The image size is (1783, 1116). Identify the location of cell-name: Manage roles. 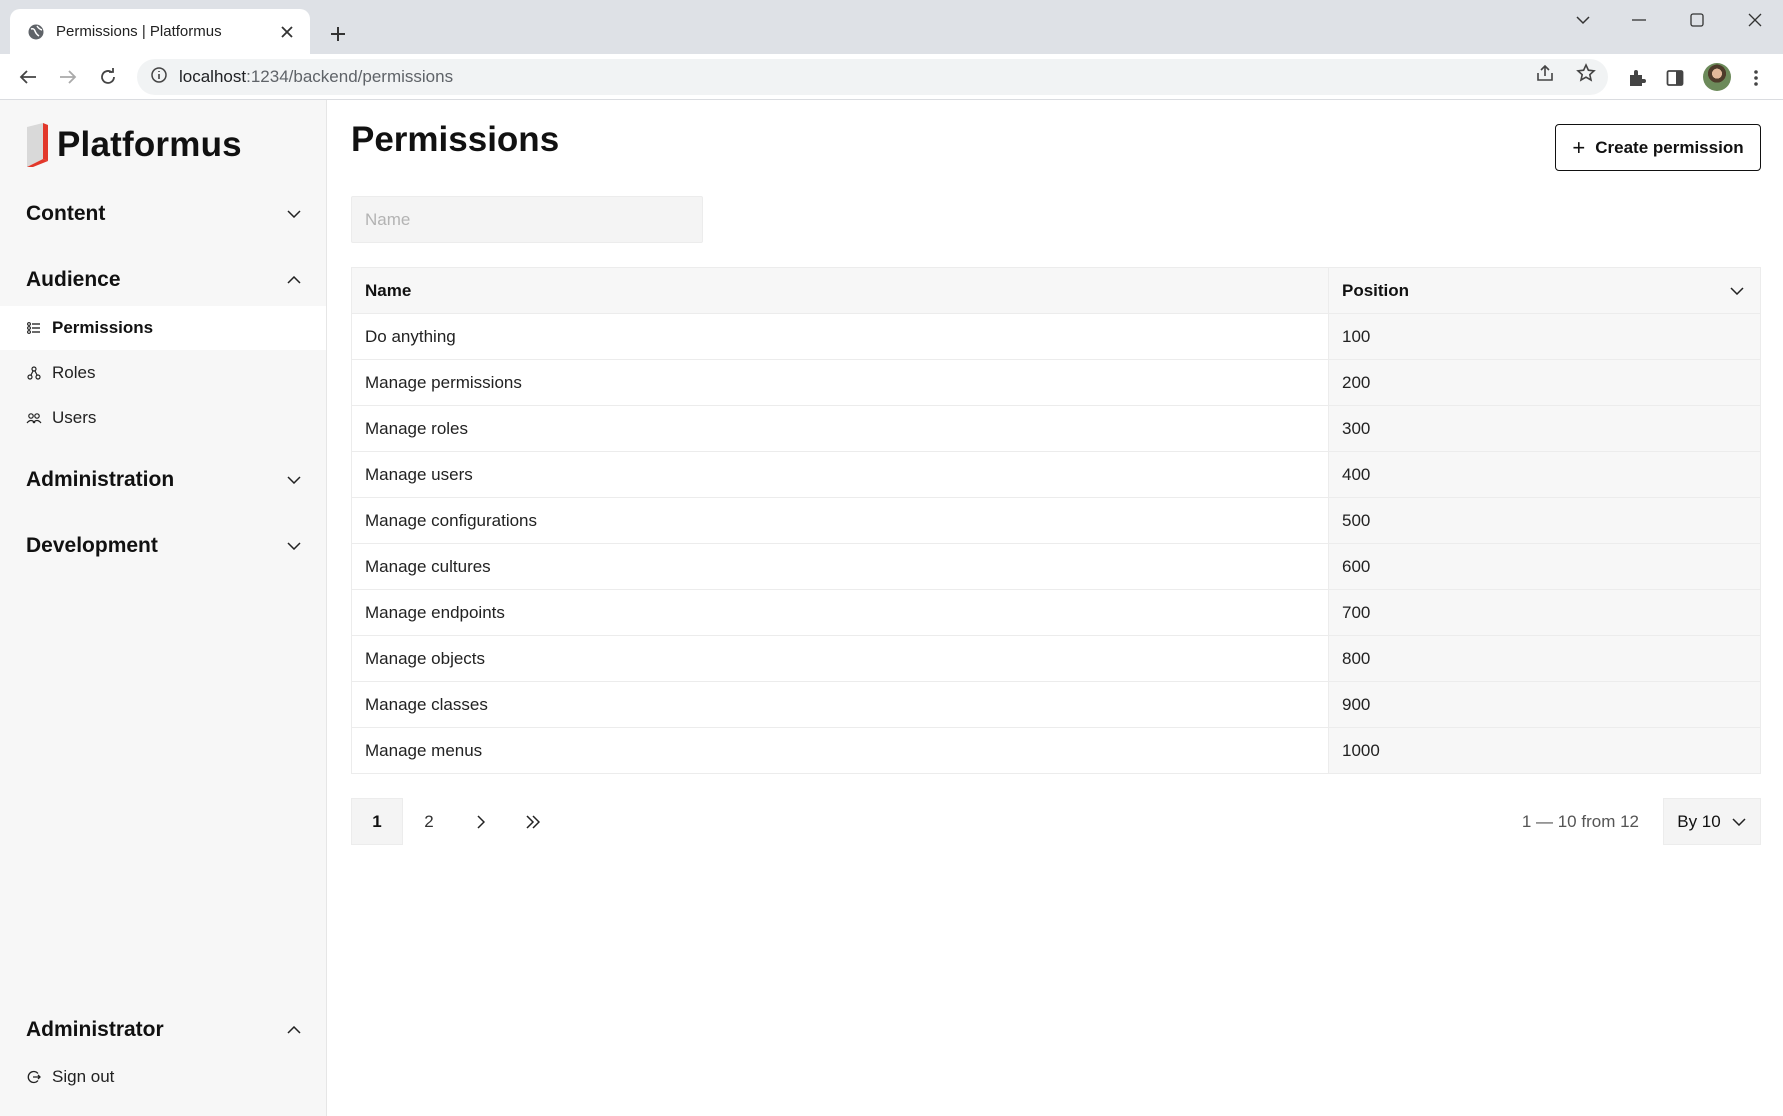
(840, 428).